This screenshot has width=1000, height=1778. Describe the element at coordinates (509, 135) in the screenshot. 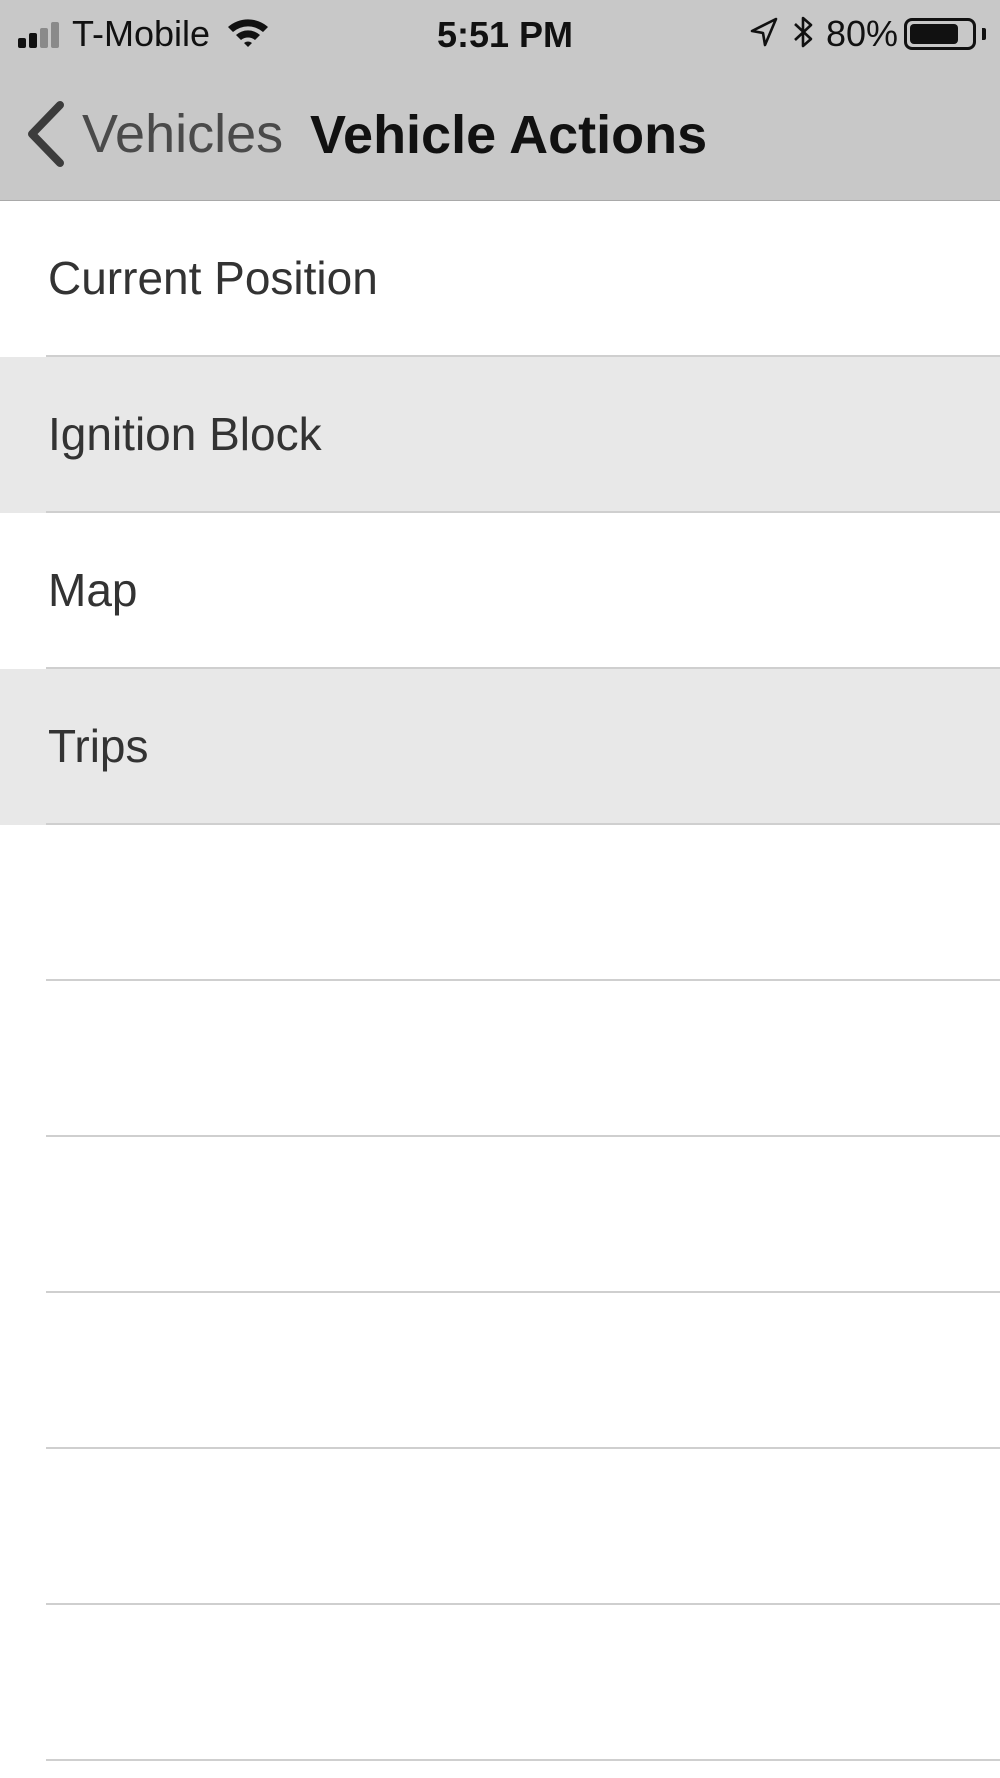

I see `page-title: Vehicle Actions` at that location.